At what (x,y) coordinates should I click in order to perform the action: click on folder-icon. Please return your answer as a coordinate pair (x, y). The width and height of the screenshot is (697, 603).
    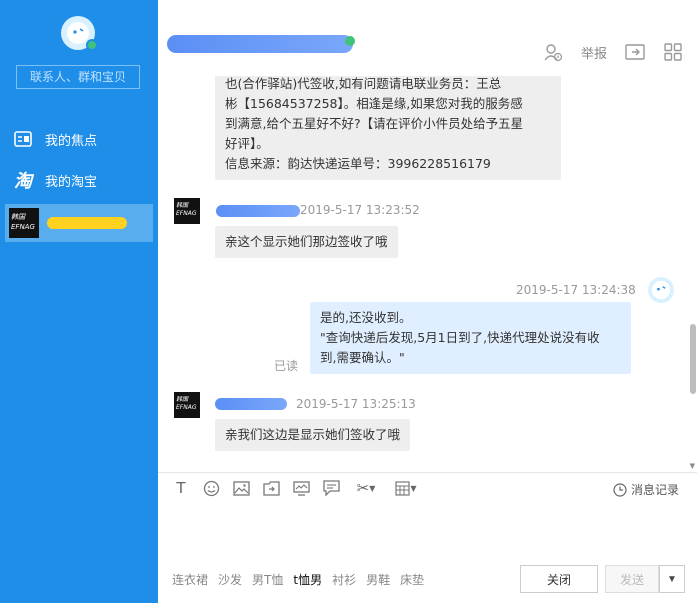
    Looking at the image, I should click on (271, 488).